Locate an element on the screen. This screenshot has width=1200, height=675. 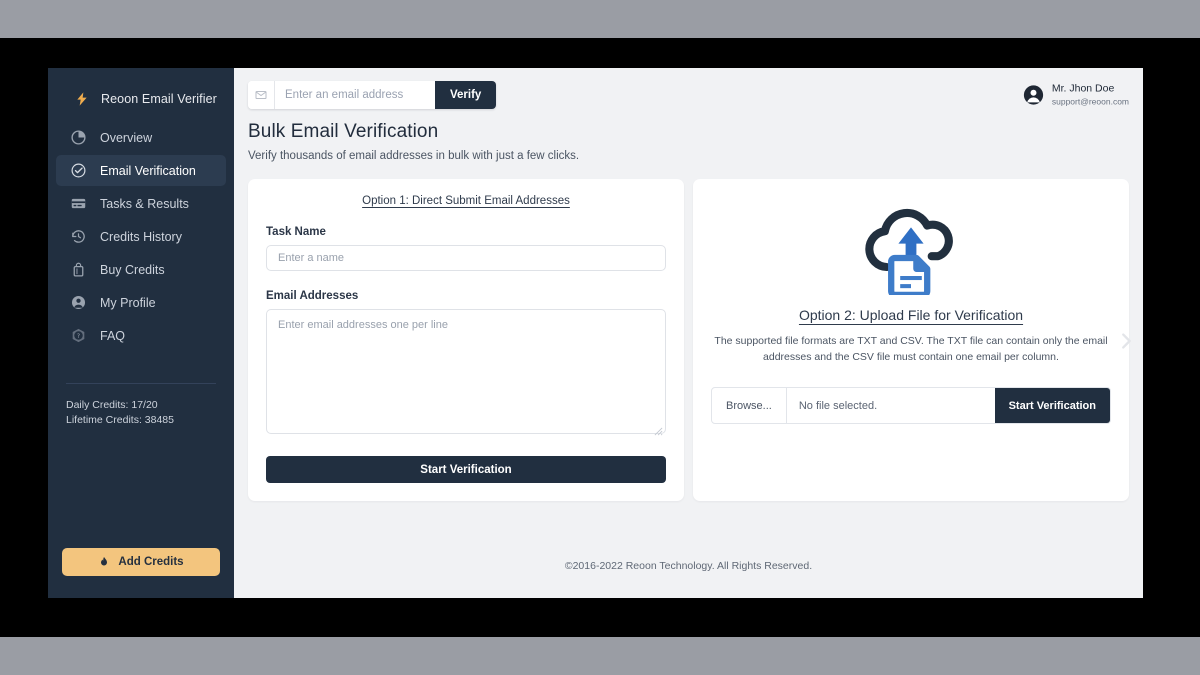
sidebar-item-label: FAQ is located at coordinates (113, 335).